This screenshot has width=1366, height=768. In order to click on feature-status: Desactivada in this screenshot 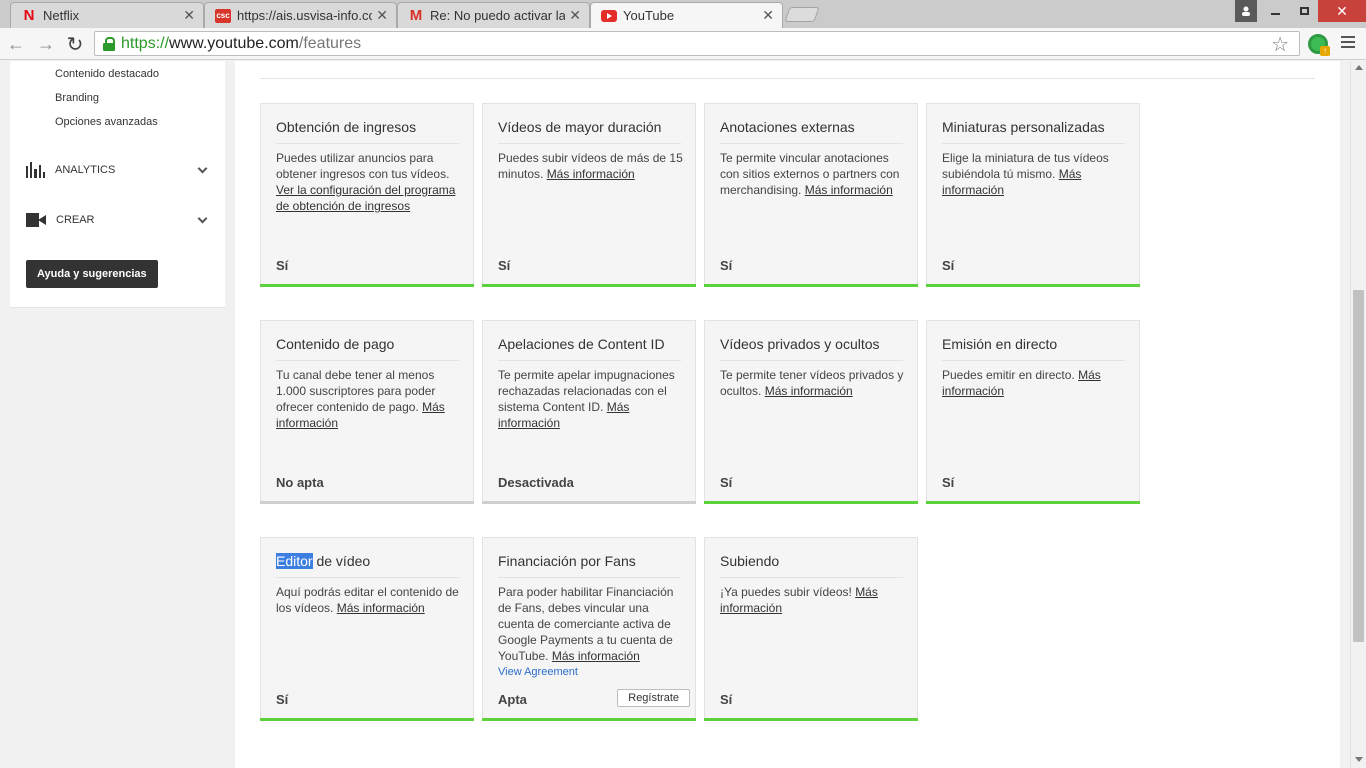, I will do `click(536, 482)`.